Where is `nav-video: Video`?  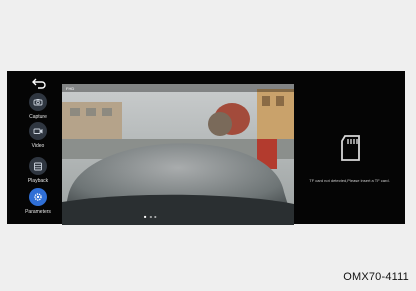
nav-video: Video is located at coordinates (38, 135).